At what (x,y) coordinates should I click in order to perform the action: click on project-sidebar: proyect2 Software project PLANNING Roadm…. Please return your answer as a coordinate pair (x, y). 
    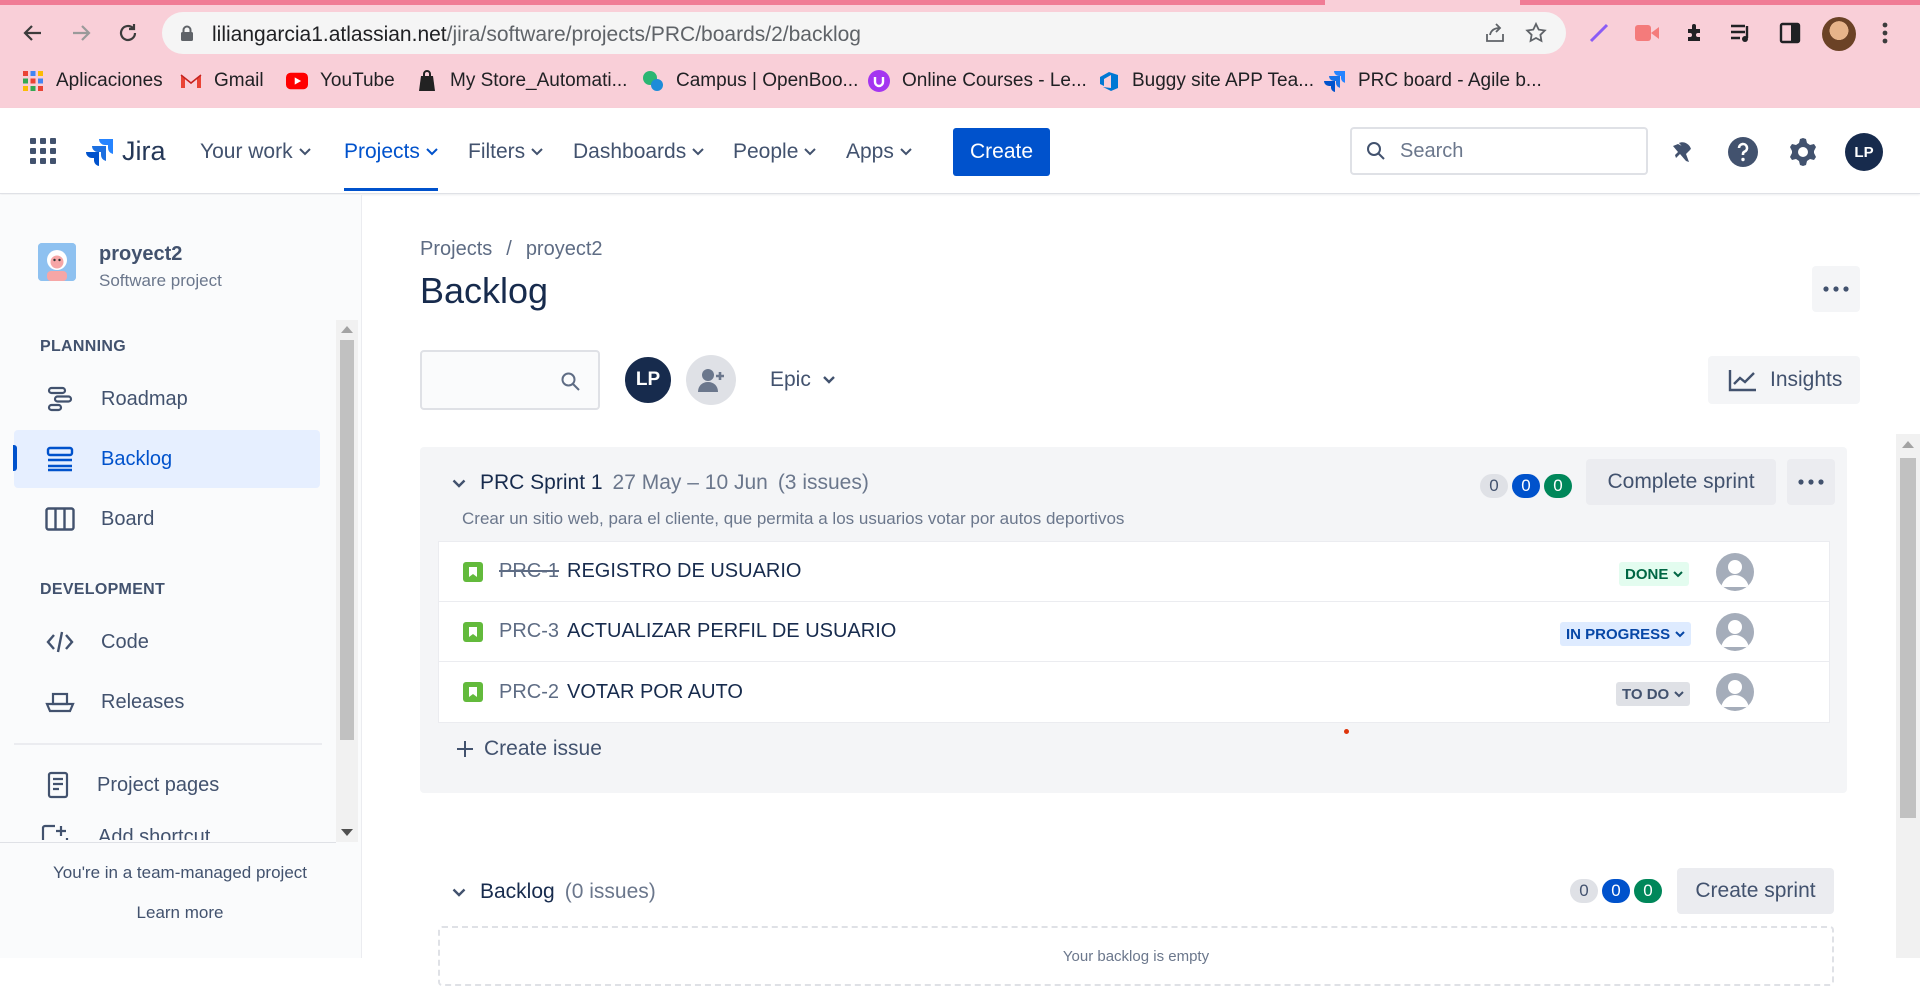
    Looking at the image, I should click on (181, 576).